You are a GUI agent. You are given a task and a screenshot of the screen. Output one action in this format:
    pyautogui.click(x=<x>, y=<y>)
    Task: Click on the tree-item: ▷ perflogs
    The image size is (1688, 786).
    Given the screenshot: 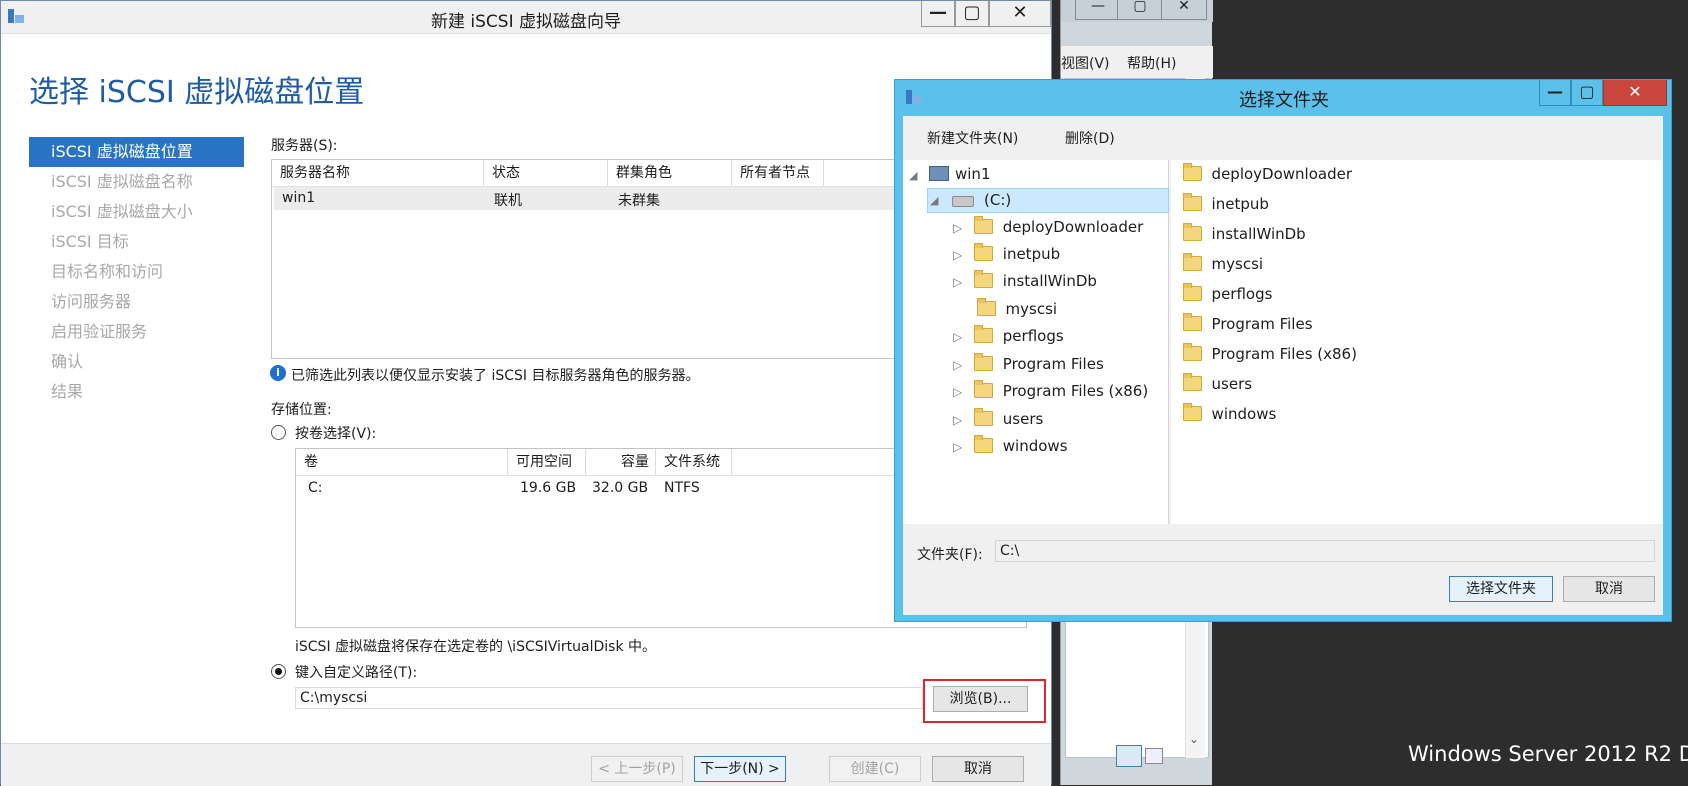 What is the action you would take?
    pyautogui.click(x=1008, y=336)
    